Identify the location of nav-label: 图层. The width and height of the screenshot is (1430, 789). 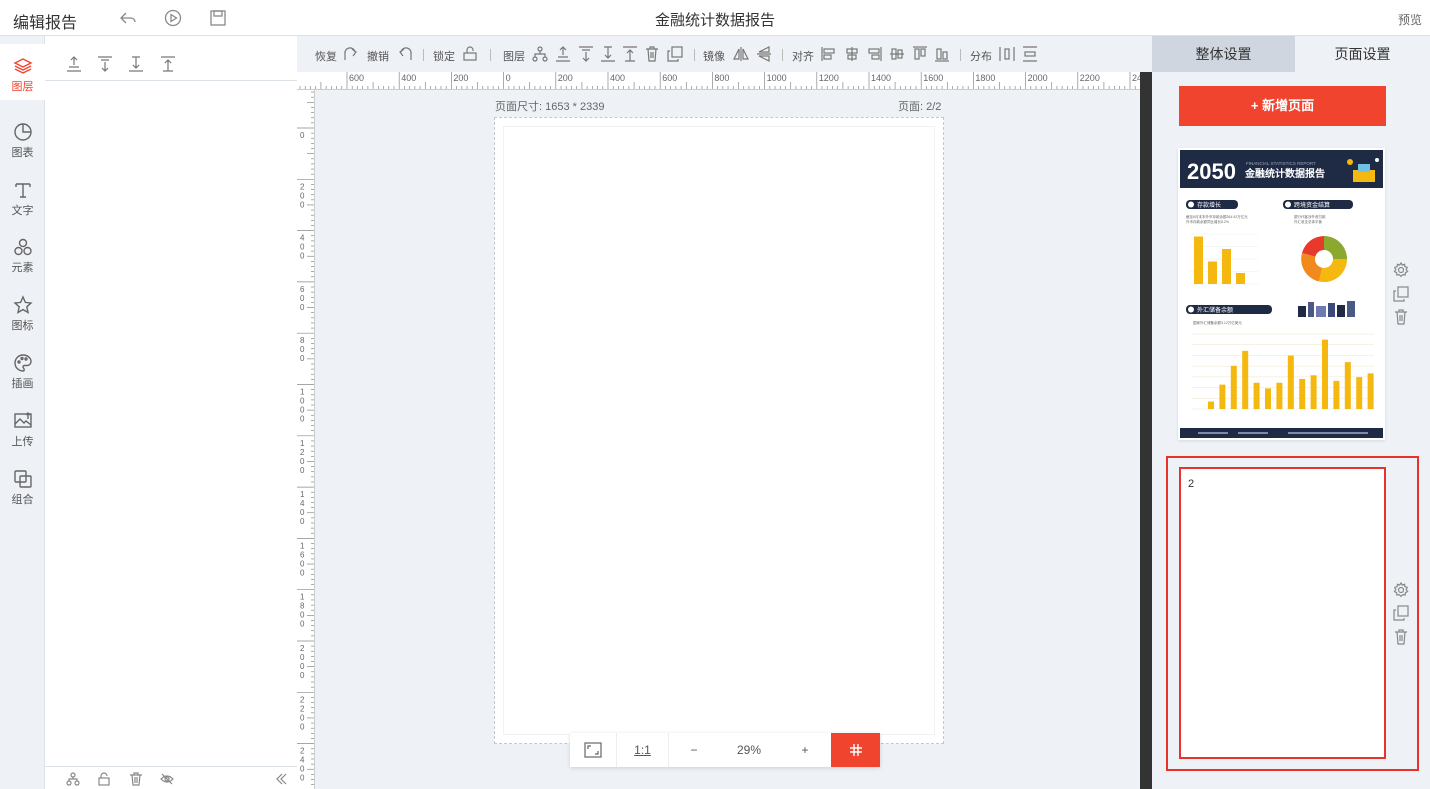
(22, 87).